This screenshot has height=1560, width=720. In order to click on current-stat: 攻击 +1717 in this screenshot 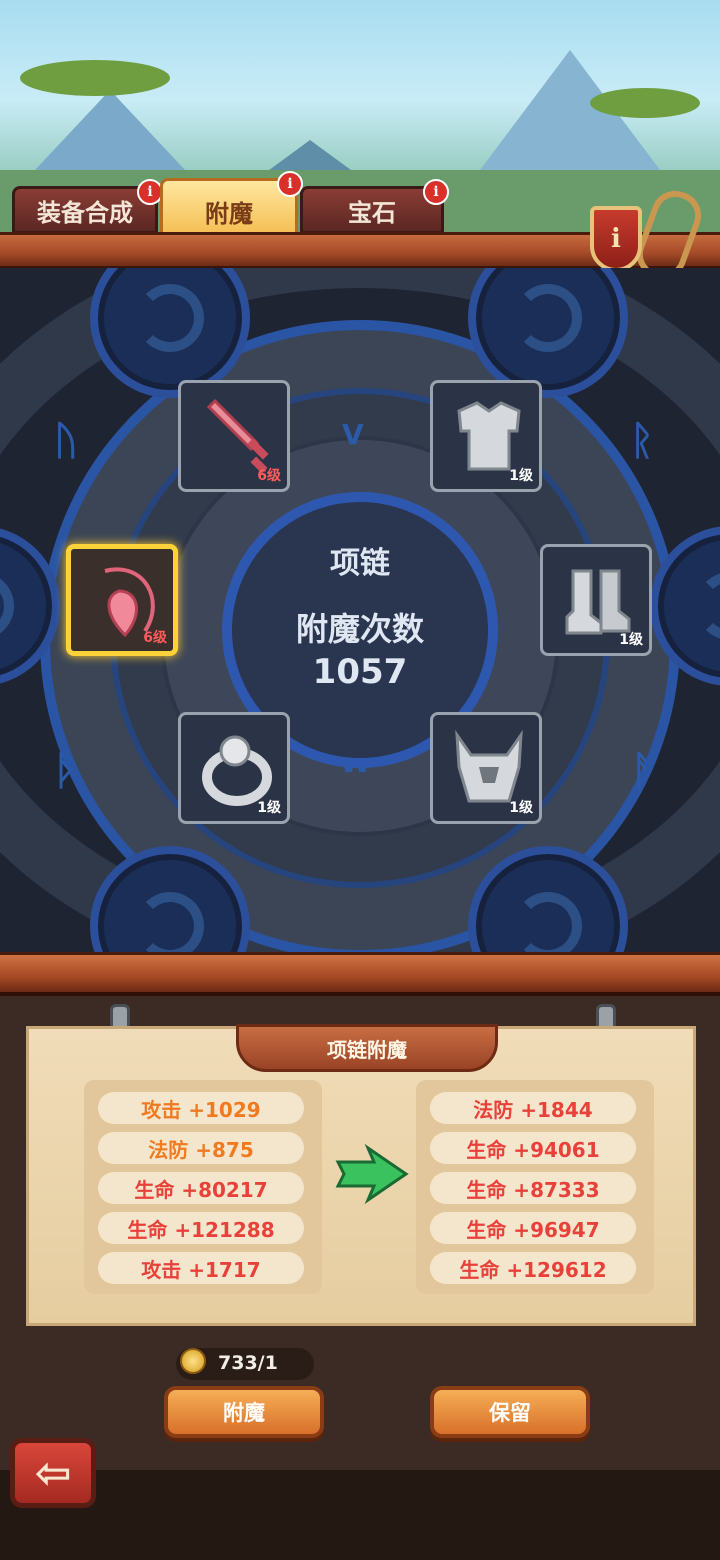, I will do `click(201, 1268)`.